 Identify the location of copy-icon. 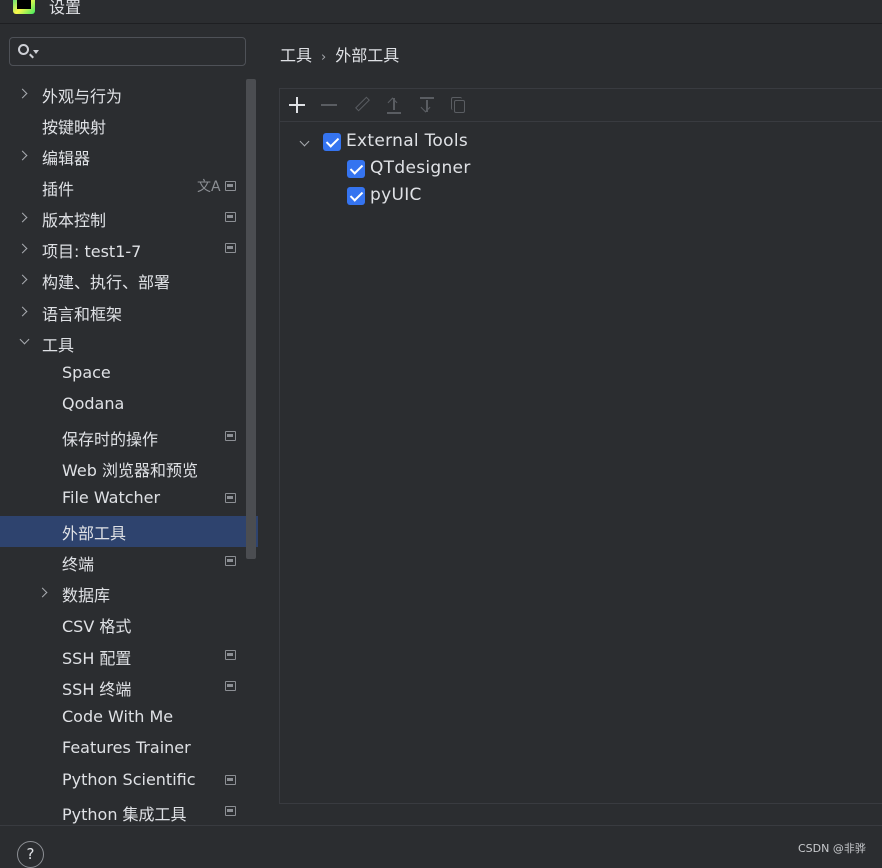
(459, 105).